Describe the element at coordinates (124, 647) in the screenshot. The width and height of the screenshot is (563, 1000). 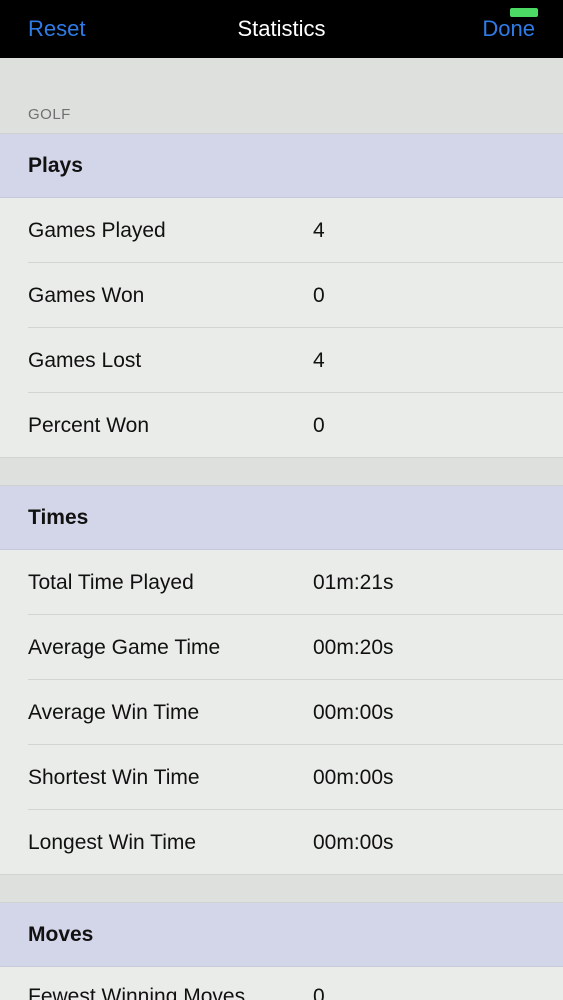
I see `stat-label: Average Game Time` at that location.